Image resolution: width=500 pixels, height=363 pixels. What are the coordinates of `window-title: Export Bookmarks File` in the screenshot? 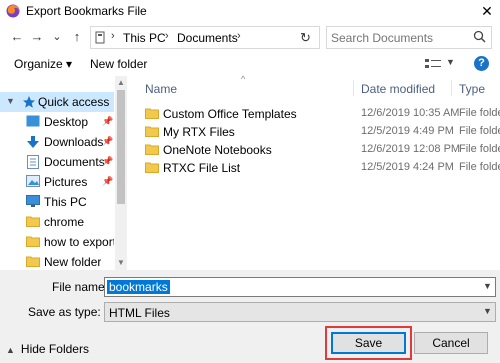 It's located at (86, 11).